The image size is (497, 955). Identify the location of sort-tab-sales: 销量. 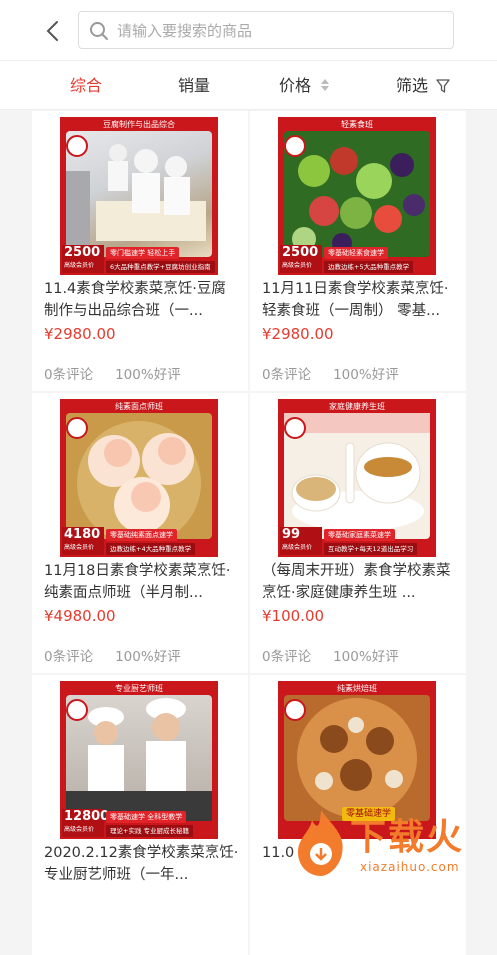
(194, 86).